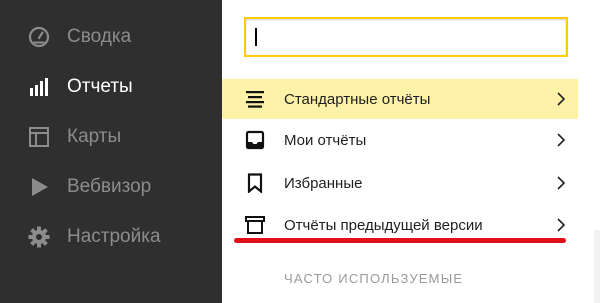 This screenshot has height=303, width=600. I want to click on sidebar-item-label: Вебвизор, so click(109, 186).